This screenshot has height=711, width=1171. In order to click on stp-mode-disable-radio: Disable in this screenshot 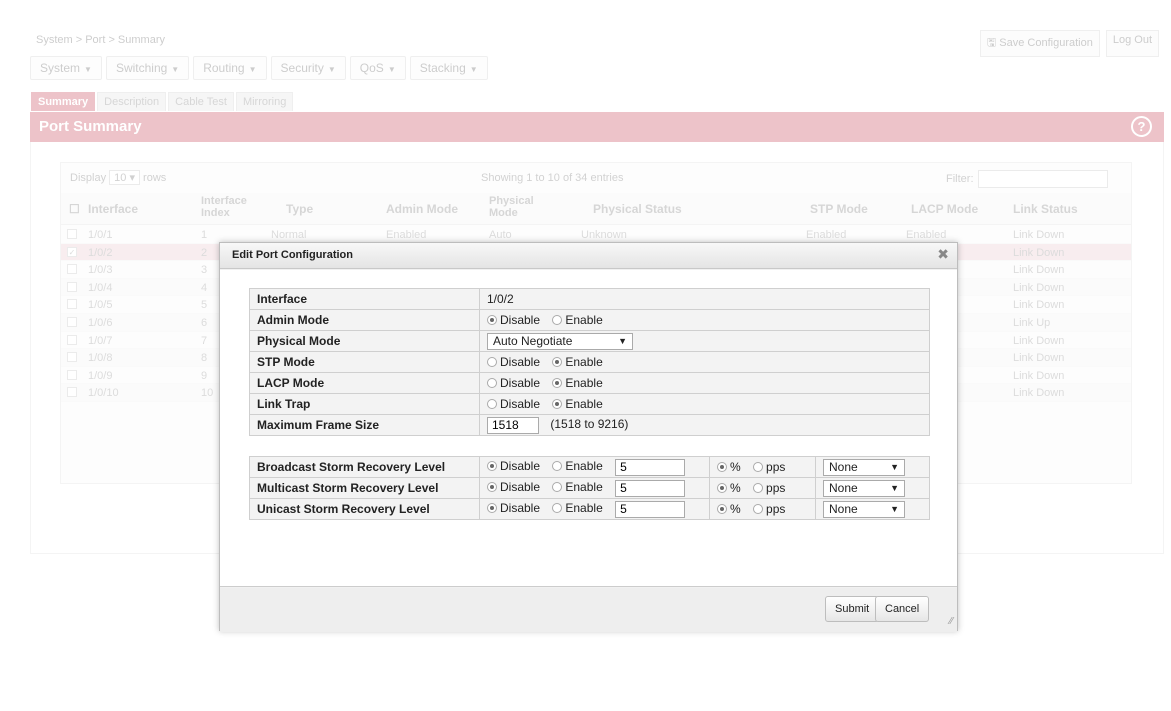, I will do `click(513, 362)`.